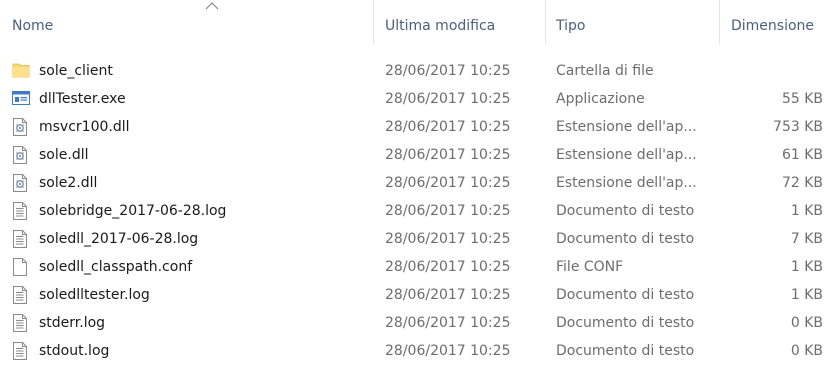  Describe the element at coordinates (570, 20) in the screenshot. I see `column-header-type: Tipo` at that location.